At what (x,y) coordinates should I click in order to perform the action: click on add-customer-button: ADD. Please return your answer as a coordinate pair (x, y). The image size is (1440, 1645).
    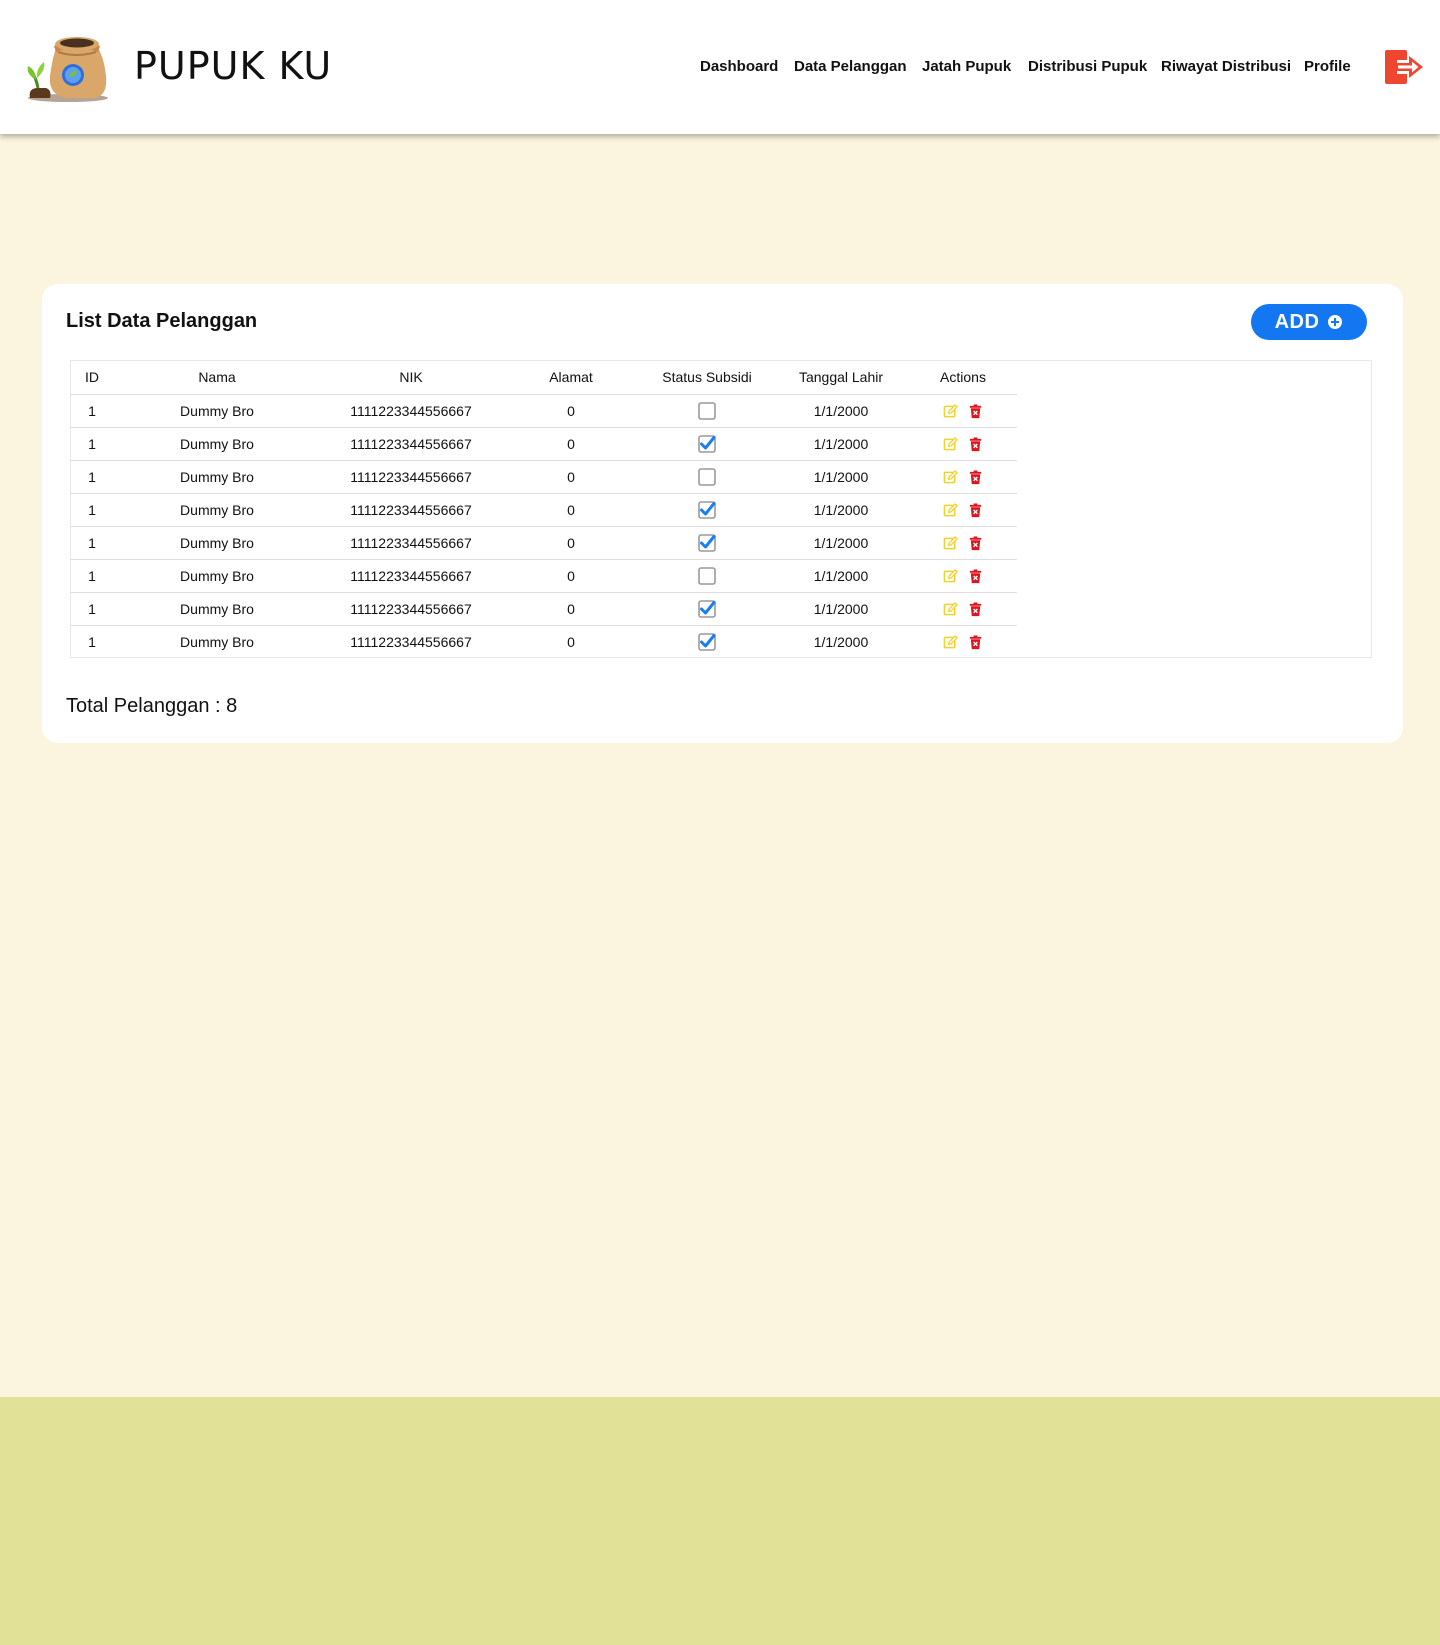
    Looking at the image, I should click on (1309, 322).